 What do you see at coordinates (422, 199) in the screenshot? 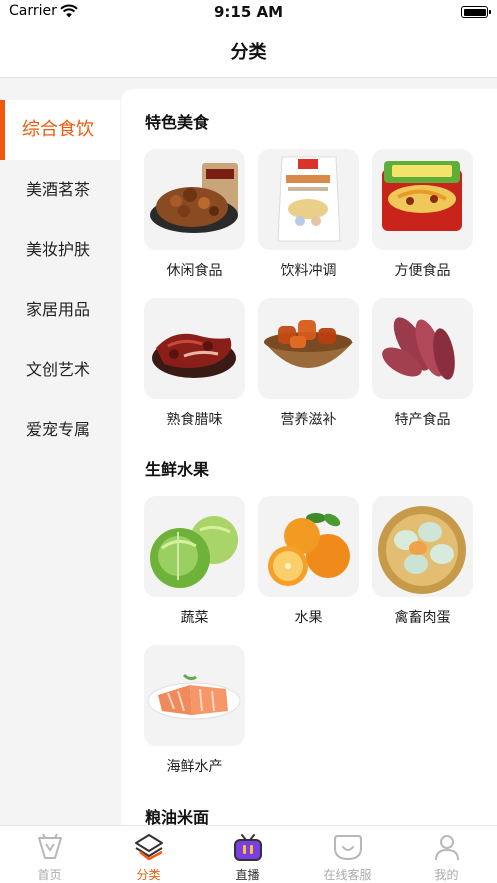
I see `instant-food-image` at bounding box center [422, 199].